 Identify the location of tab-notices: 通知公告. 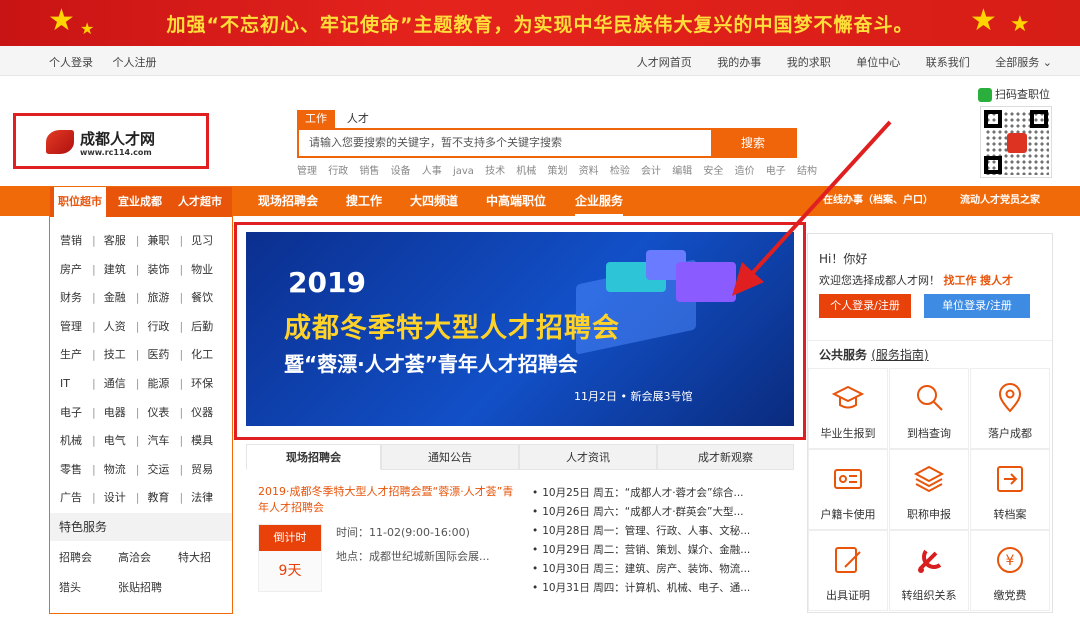
(450, 457).